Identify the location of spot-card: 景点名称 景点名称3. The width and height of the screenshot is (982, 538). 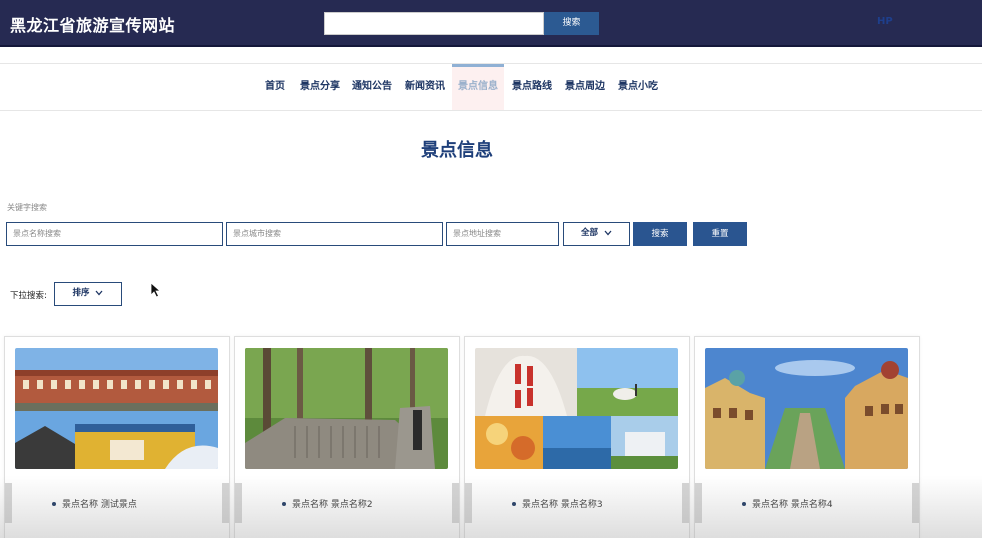
(577, 437).